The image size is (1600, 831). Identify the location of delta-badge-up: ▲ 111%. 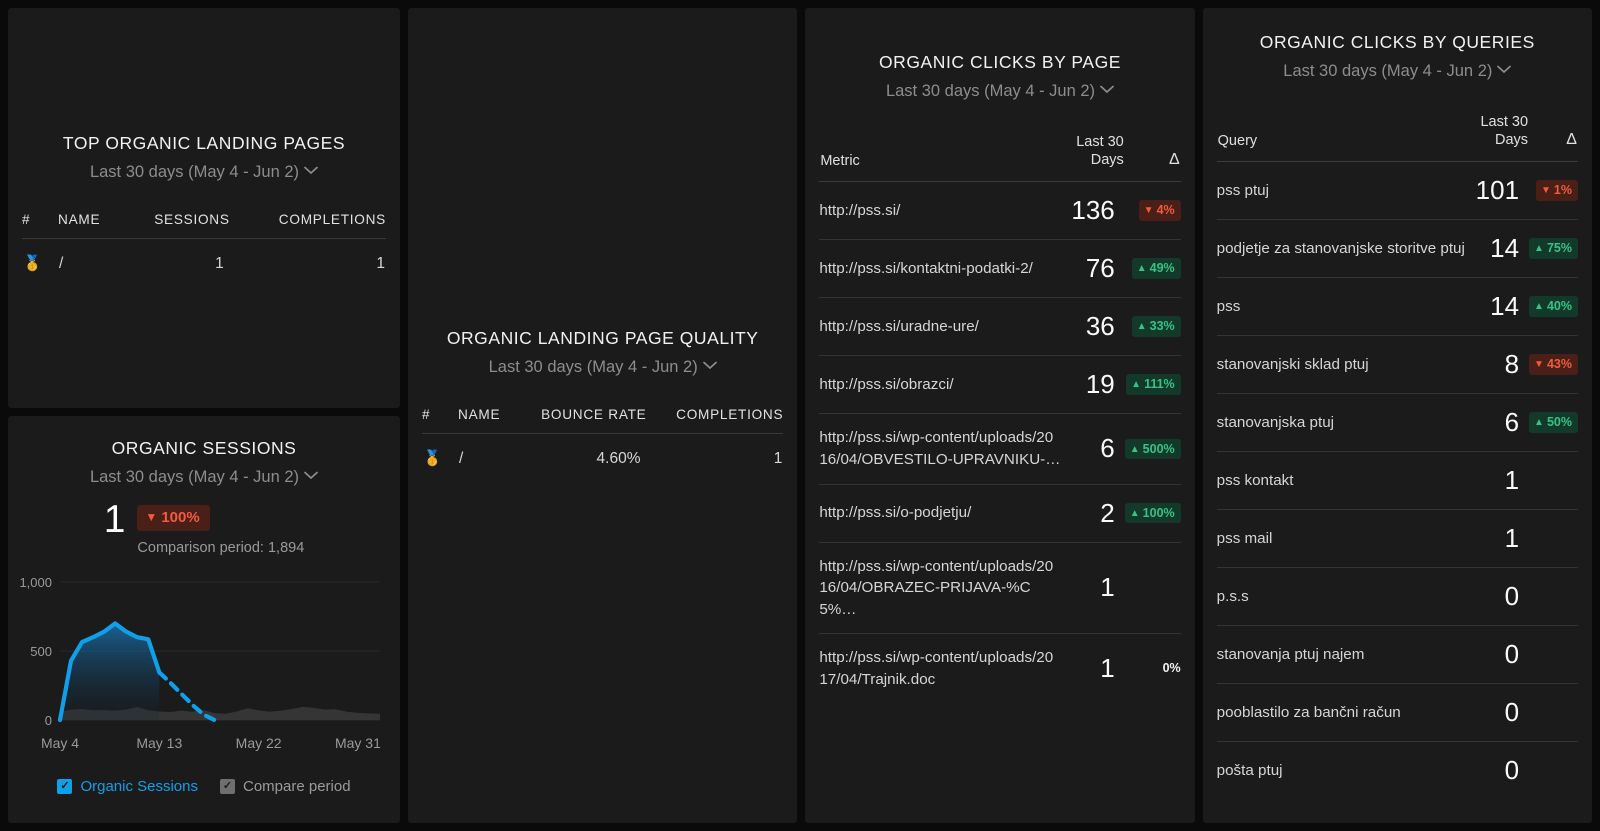
(1153, 385).